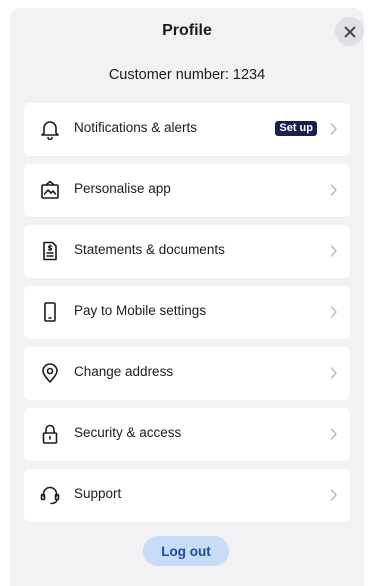 The width and height of the screenshot is (373, 586). Describe the element at coordinates (187, 75) in the screenshot. I see `customer-number: Customer number: 1234` at that location.